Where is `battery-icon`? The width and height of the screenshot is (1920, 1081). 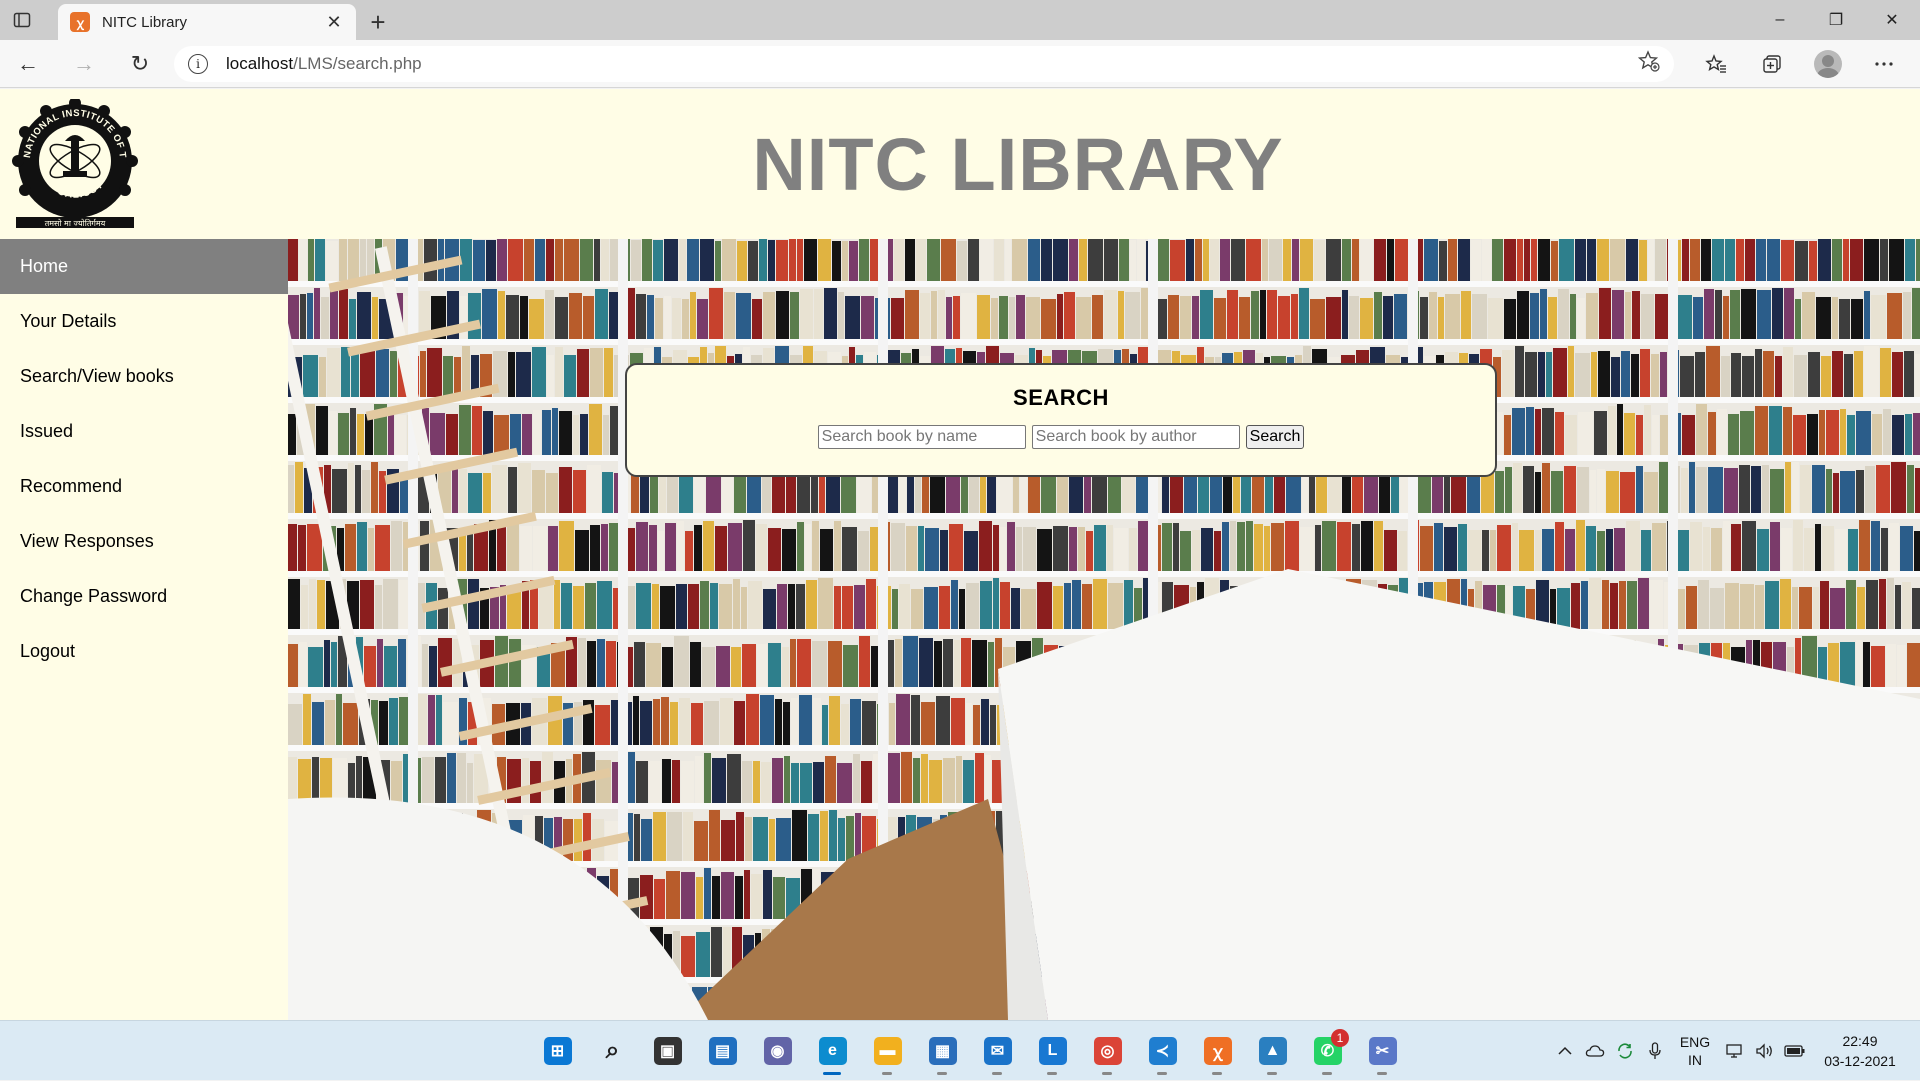 battery-icon is located at coordinates (1795, 1051).